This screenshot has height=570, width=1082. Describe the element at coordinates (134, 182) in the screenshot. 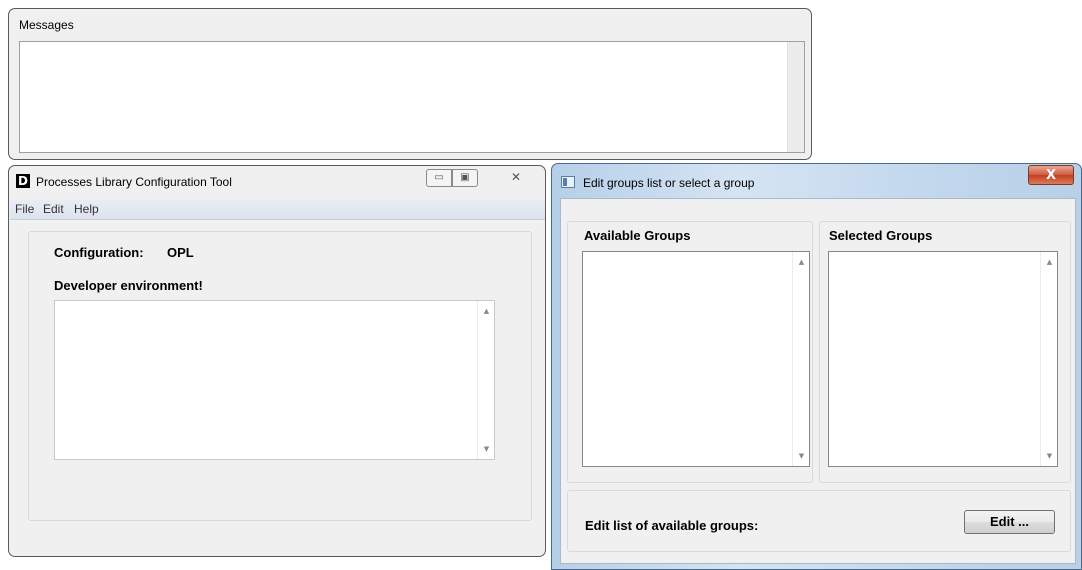

I see `window-title: Processes Library Configuration Tool` at that location.